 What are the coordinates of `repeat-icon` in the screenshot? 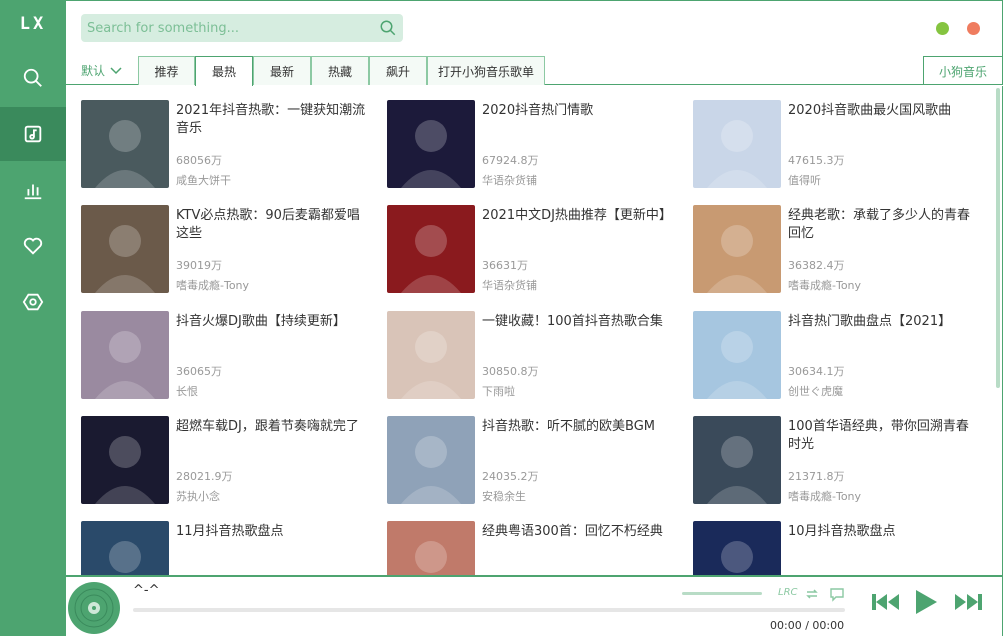 It's located at (812, 594).